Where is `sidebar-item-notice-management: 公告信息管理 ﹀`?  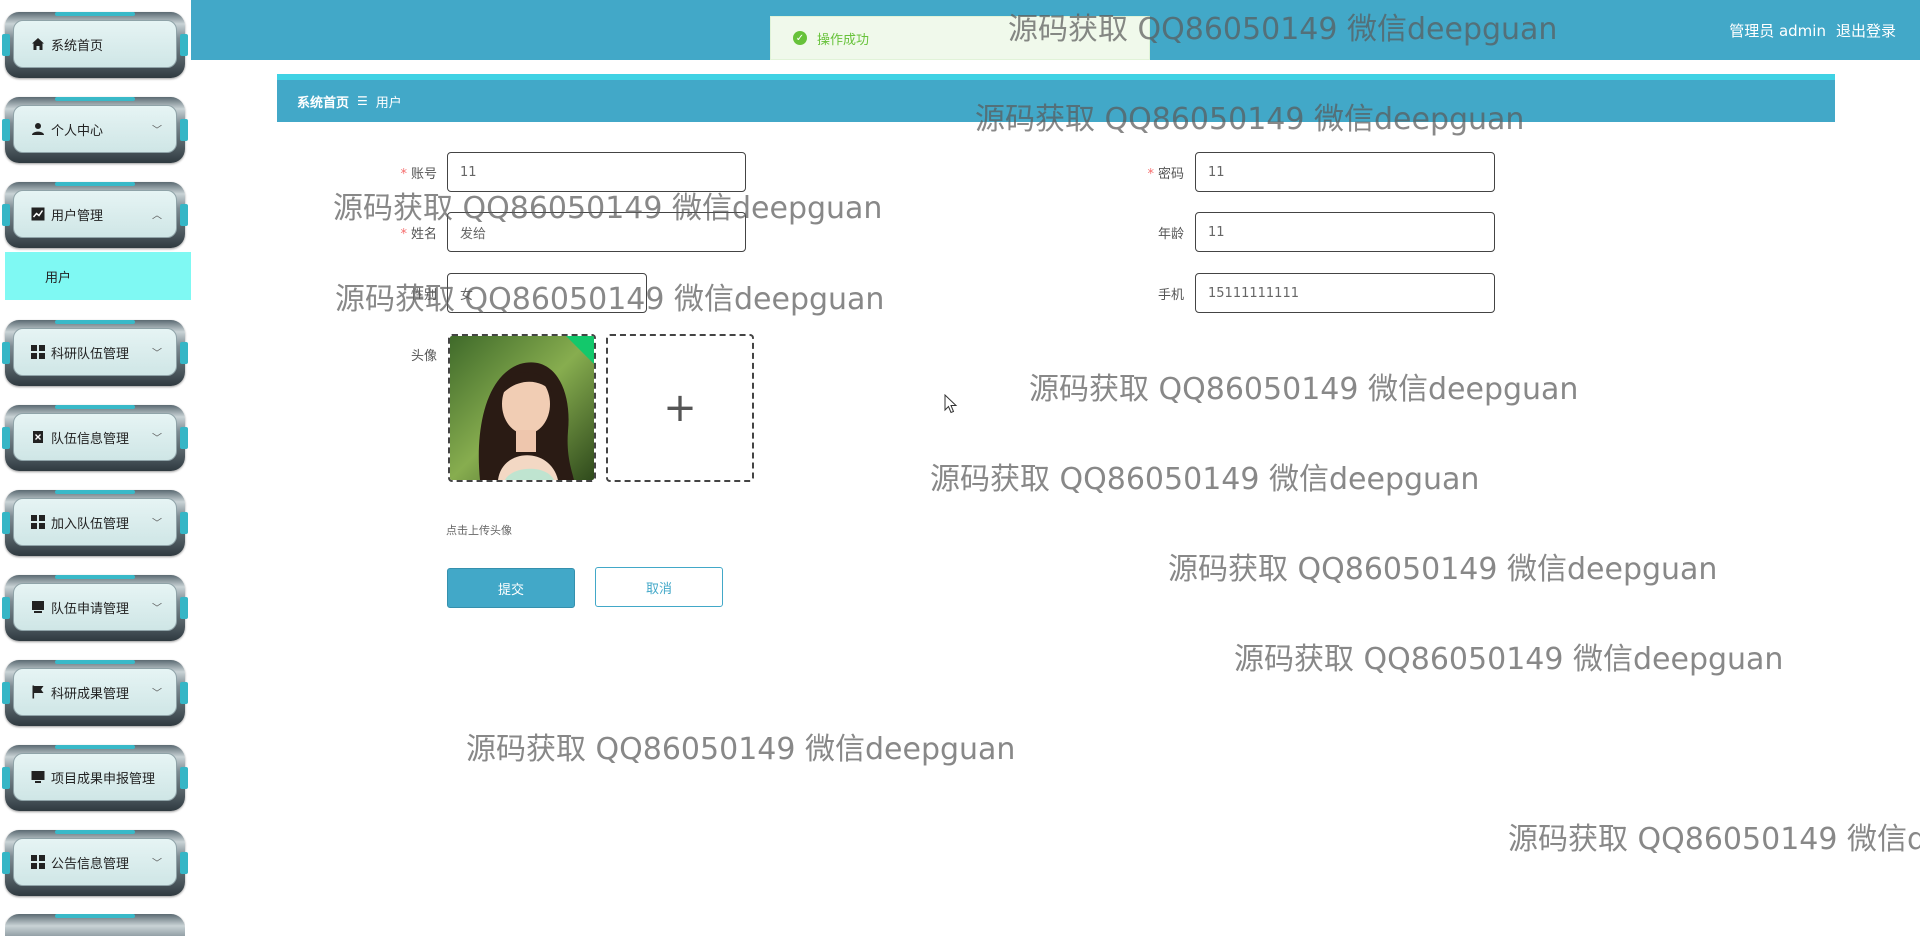
sidebar-item-notice-management: 公告信息管理 ﹀ is located at coordinates (95, 863).